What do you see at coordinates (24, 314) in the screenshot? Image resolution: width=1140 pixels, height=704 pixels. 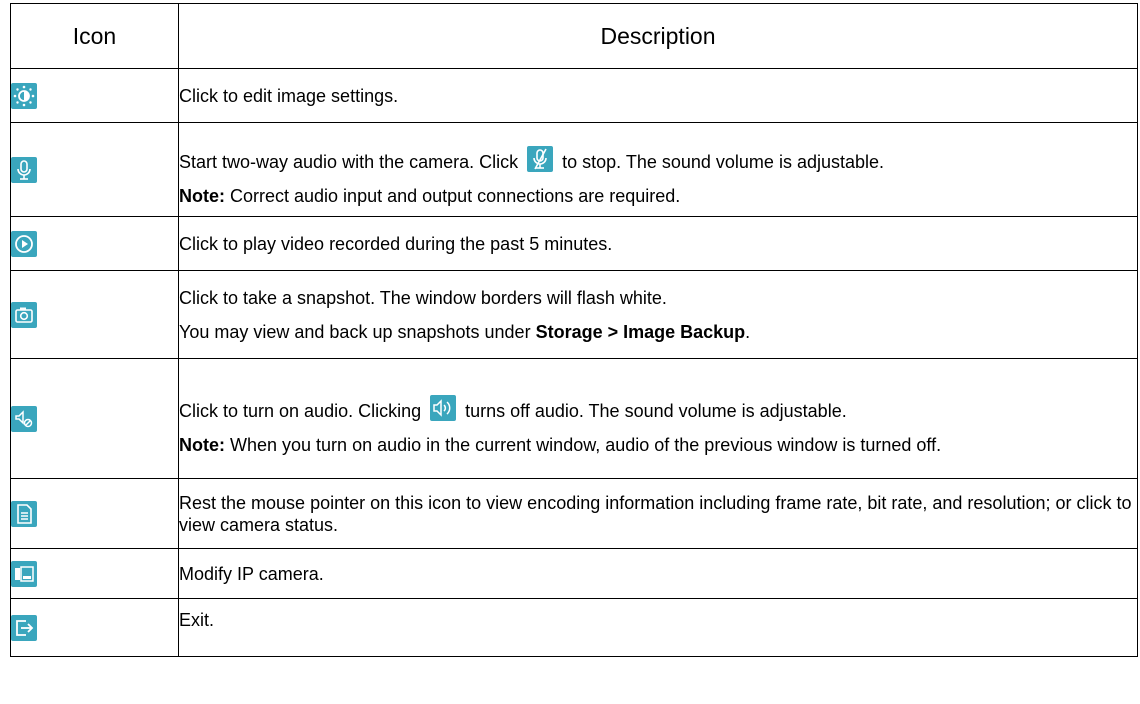 I see `camera-icon` at bounding box center [24, 314].